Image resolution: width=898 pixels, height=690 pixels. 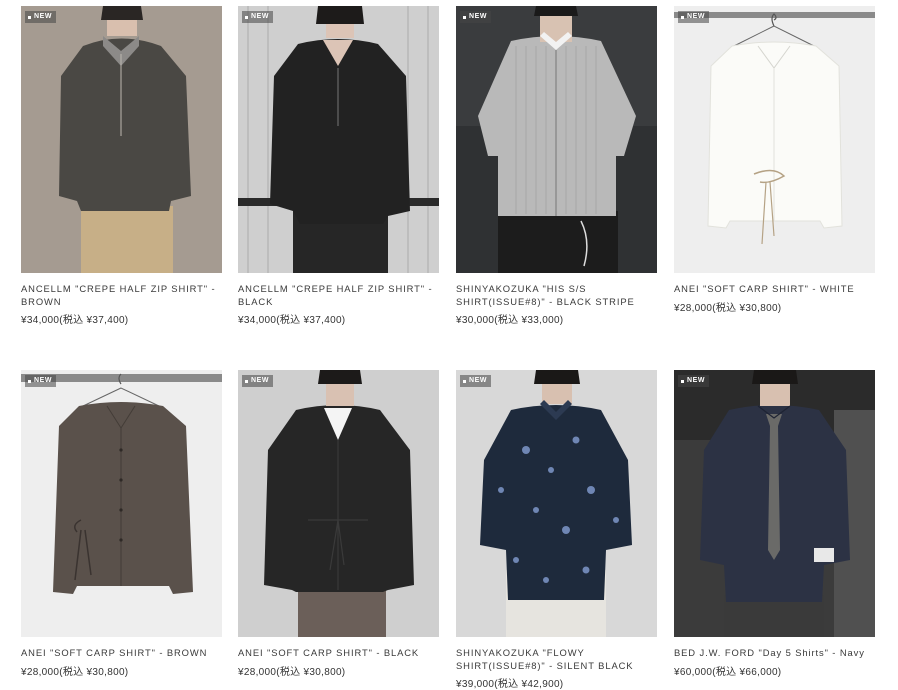 What do you see at coordinates (338, 653) in the screenshot?
I see `product-name: ANEI "SOFT CARP SHIRT" - BLACK` at bounding box center [338, 653].